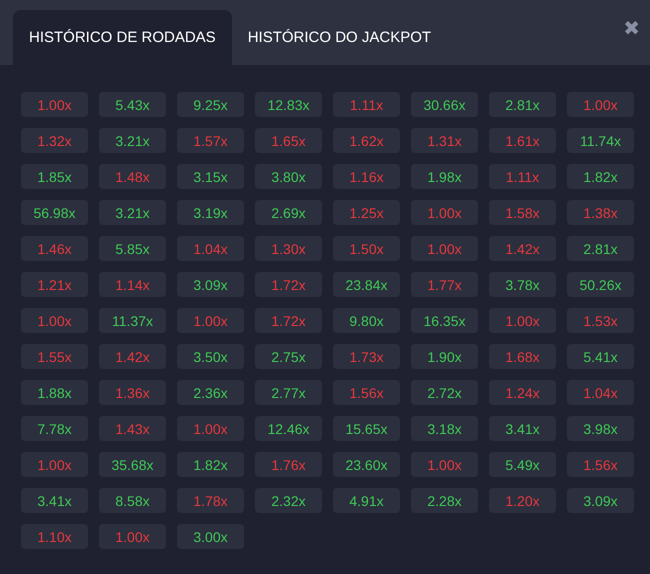 This screenshot has width=650, height=574. Describe the element at coordinates (288, 104) in the screenshot. I see `multiplier-chip: 12.83x` at that location.